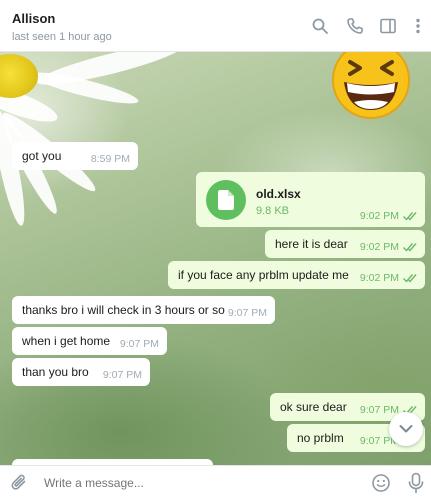 This screenshot has height=500, width=431. Describe the element at coordinates (66, 341) in the screenshot. I see `message-text: when i get home` at that location.